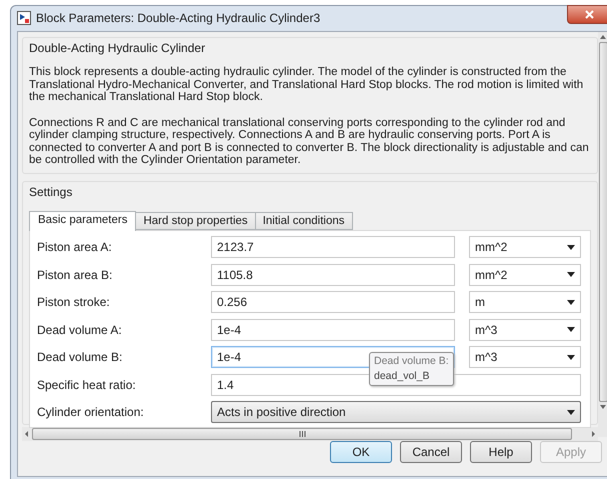  I want to click on parameter-label: Piston area B:, so click(75, 275).